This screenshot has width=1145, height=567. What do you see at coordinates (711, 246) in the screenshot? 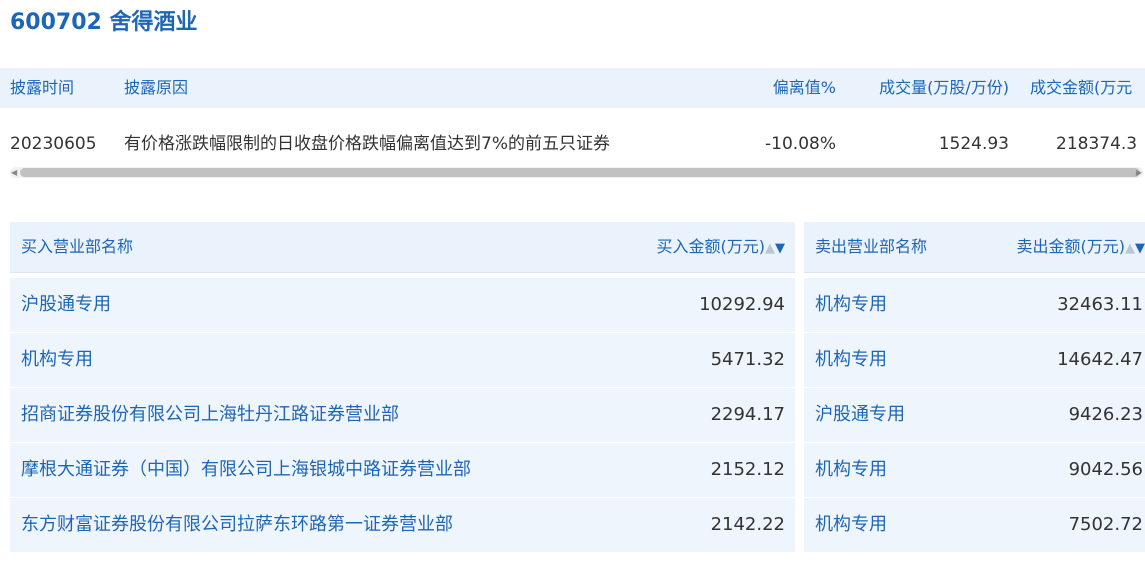
I see `buy-header-amount-label: 买入金额(万元)` at bounding box center [711, 246].